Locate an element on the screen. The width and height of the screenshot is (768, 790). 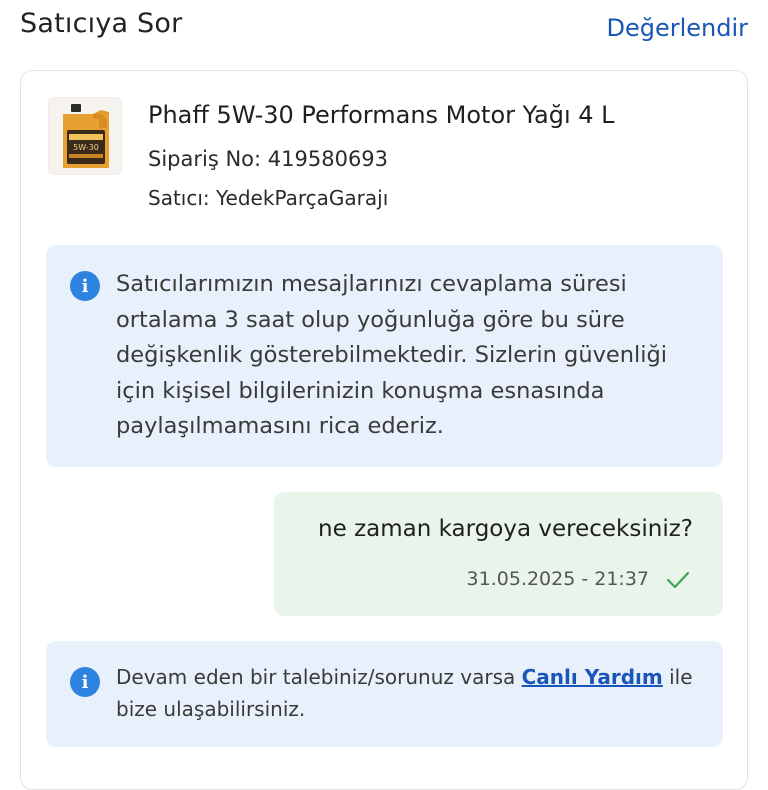
seller-info: Satıcı: YedekParçaGarajı is located at coordinates (268, 198).